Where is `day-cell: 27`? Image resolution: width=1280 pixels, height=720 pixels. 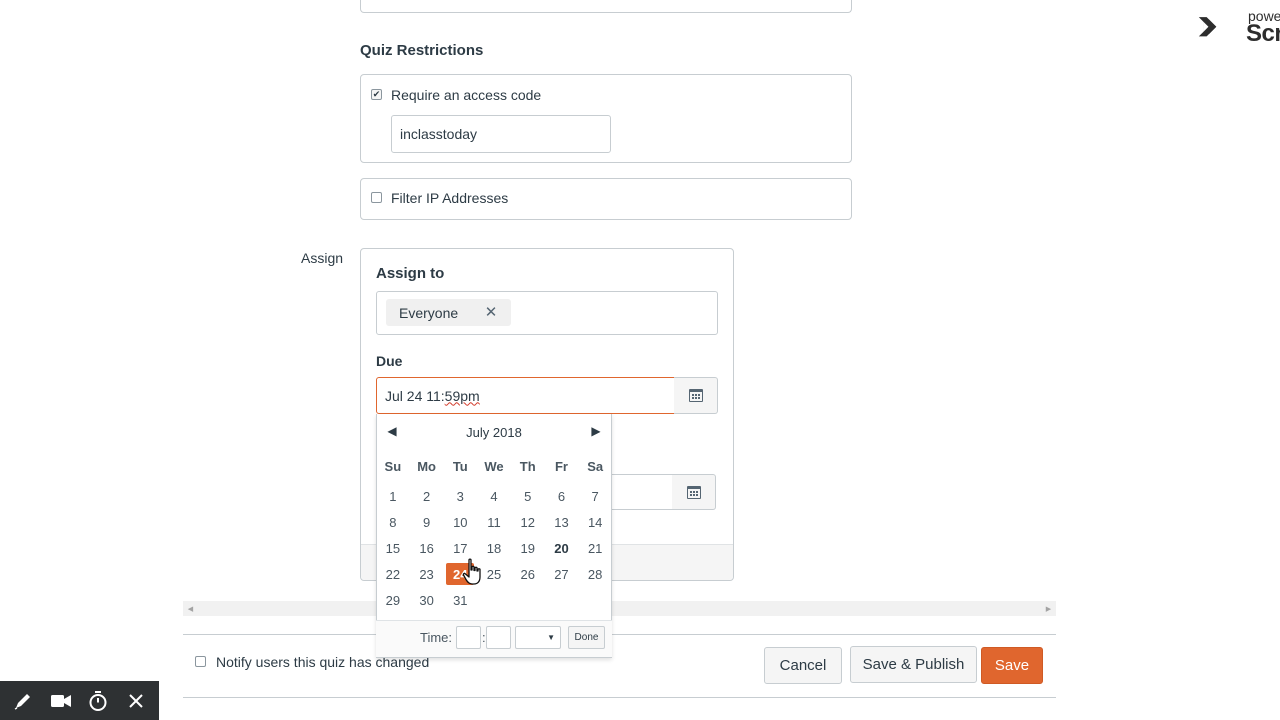
day-cell: 27 is located at coordinates (562, 574).